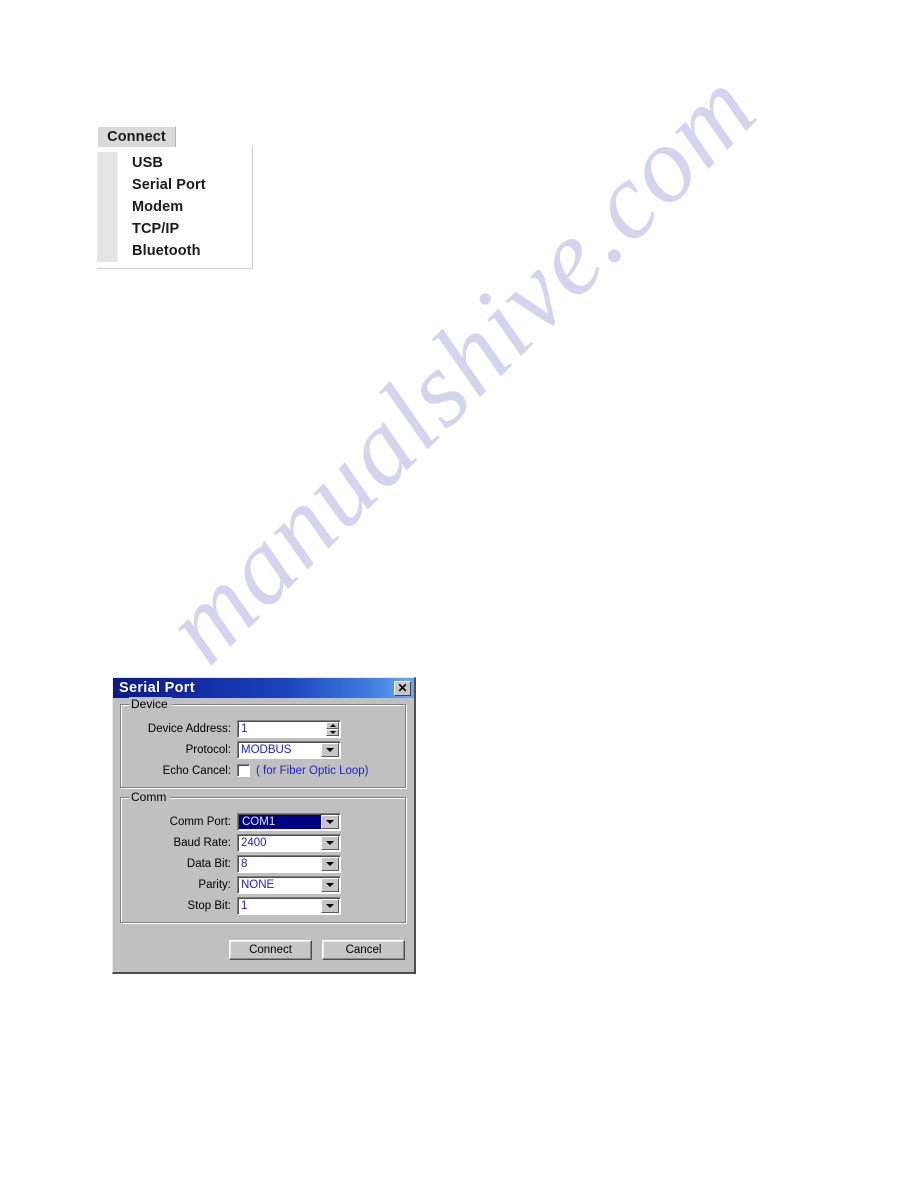 The image size is (918, 1188). Describe the element at coordinates (169, 185) in the screenshot. I see `menu-item-serial-port-label: Serial Port` at that location.